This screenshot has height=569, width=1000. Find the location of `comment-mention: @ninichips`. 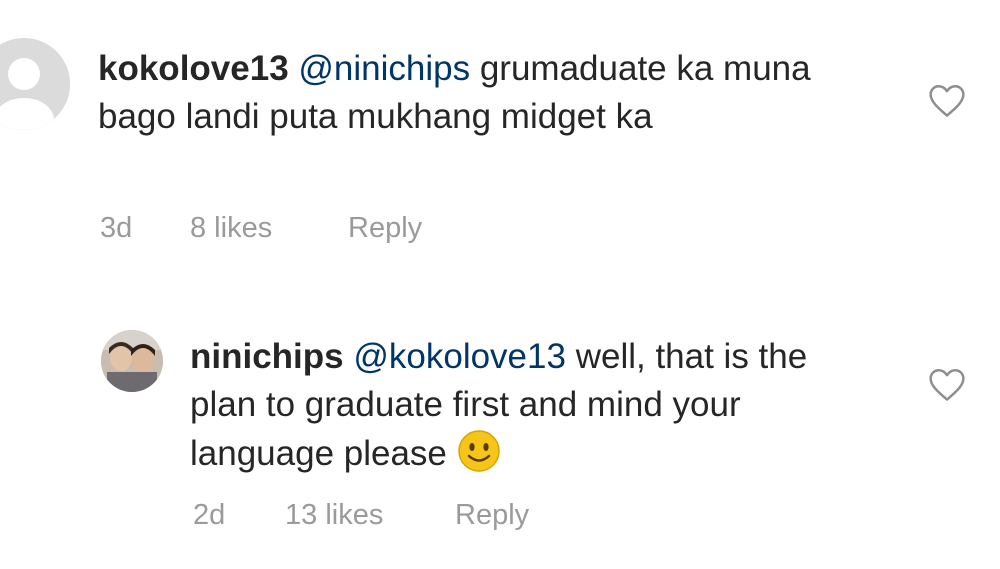

comment-mention: @ninichips is located at coordinates (384, 68).